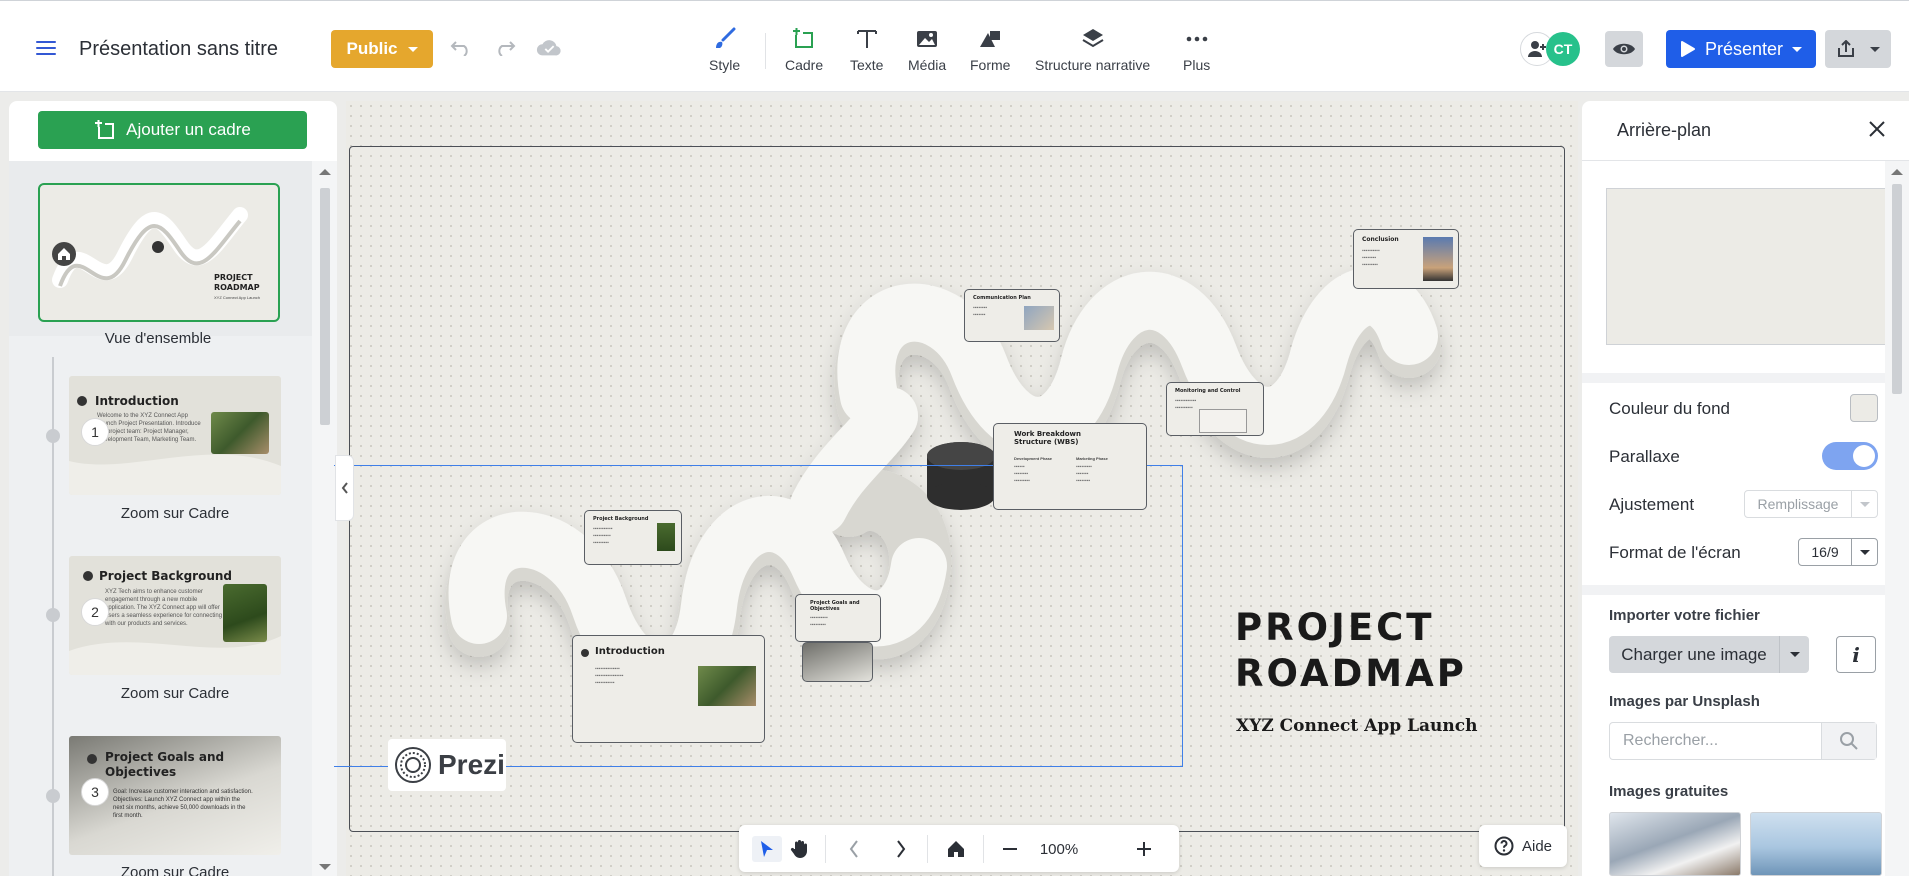 This screenshot has width=1909, height=876. I want to click on card-col-label: Marketing Phase, so click(1092, 458).